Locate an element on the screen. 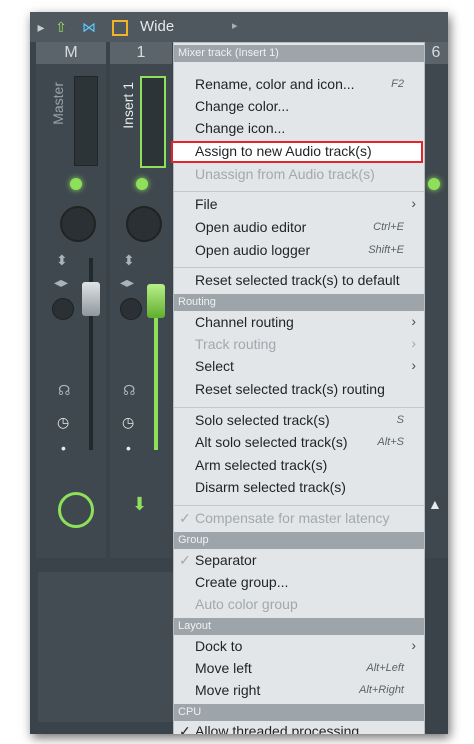 The height and width of the screenshot is (744, 474). menu-item-move-right: Move right Alt+Right is located at coordinates (299, 692).